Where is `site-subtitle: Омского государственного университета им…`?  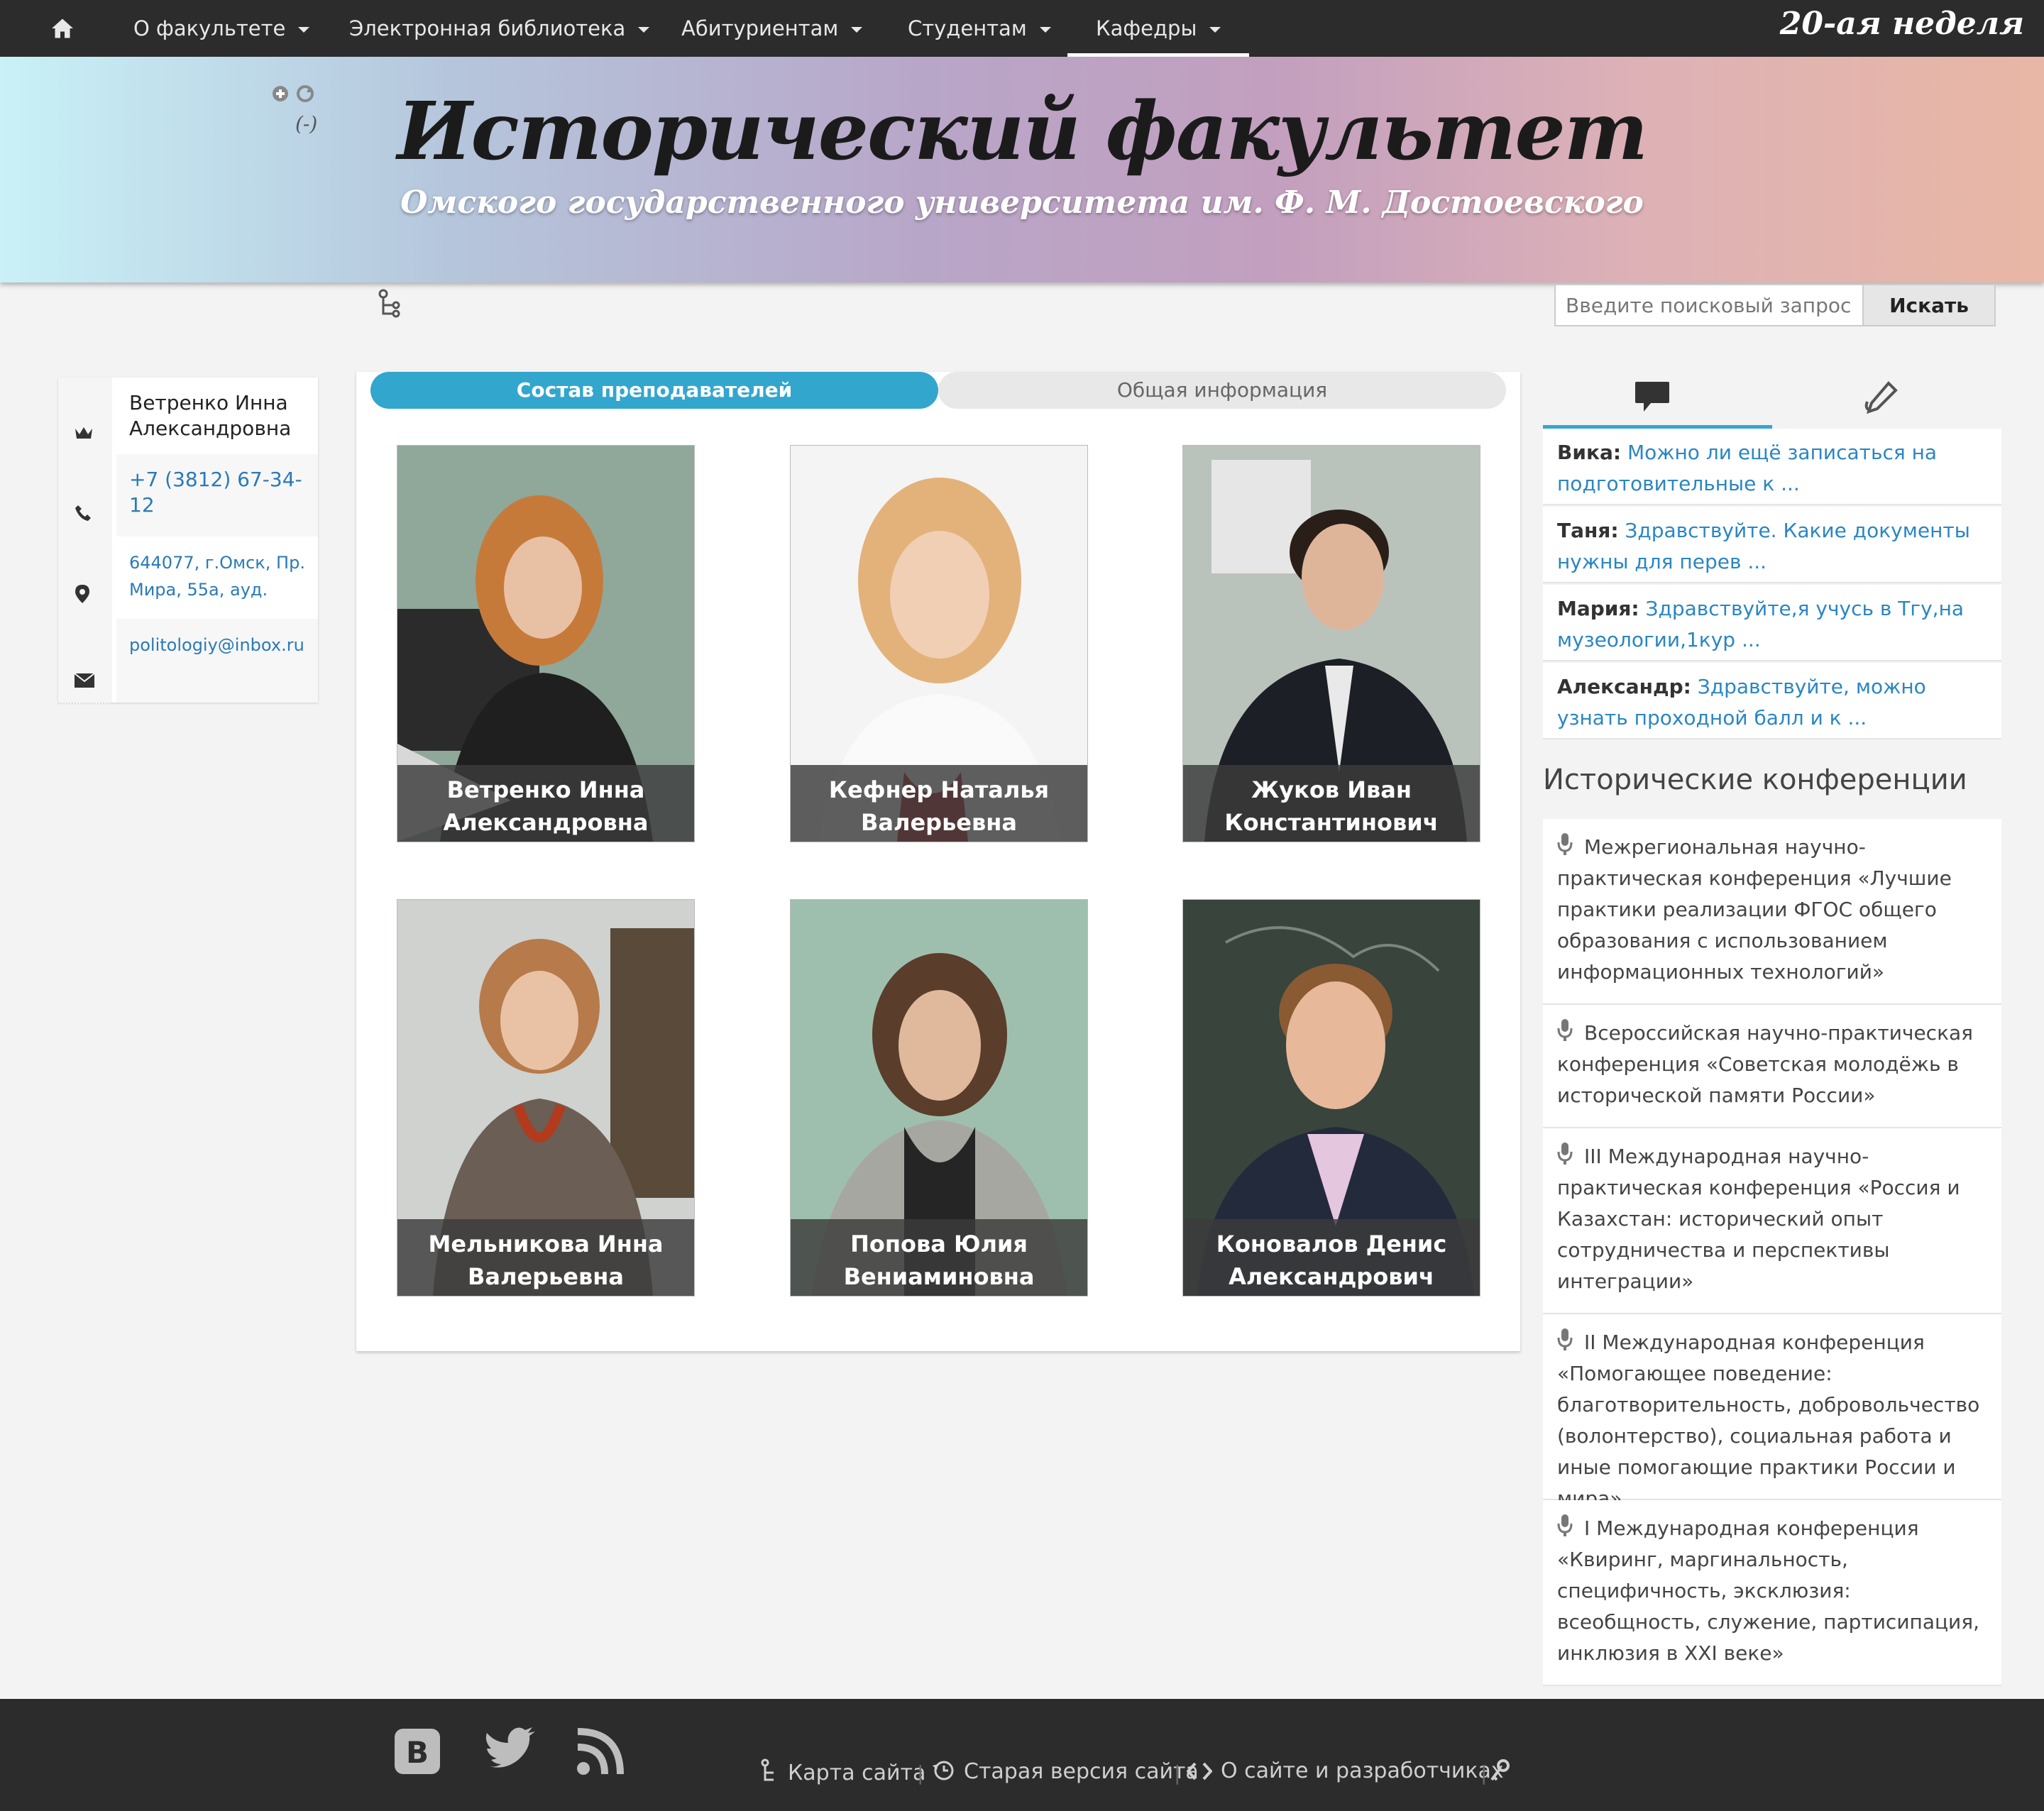 site-subtitle: Омского государственного университета им… is located at coordinates (1022, 203).